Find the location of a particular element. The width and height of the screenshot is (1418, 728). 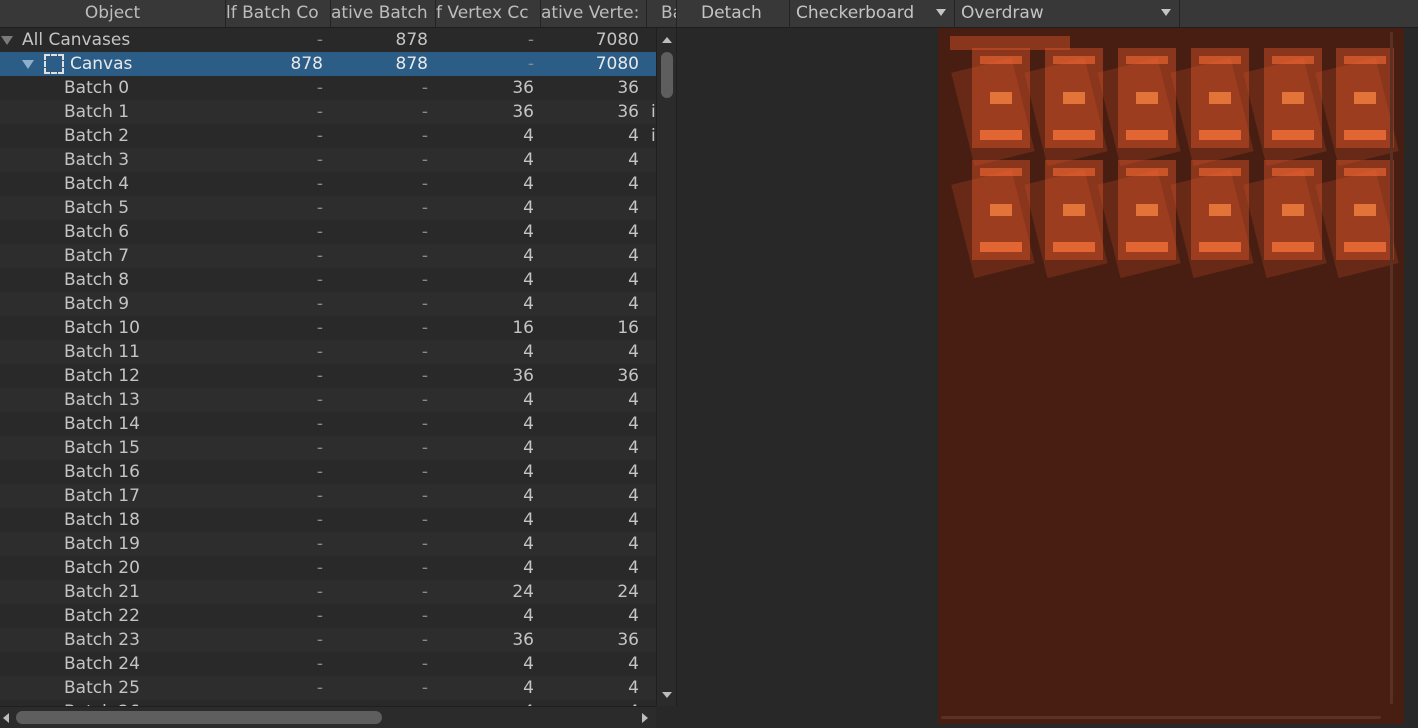

column-header-self-batch-count: lf Batch Co is located at coordinates (278, 13).